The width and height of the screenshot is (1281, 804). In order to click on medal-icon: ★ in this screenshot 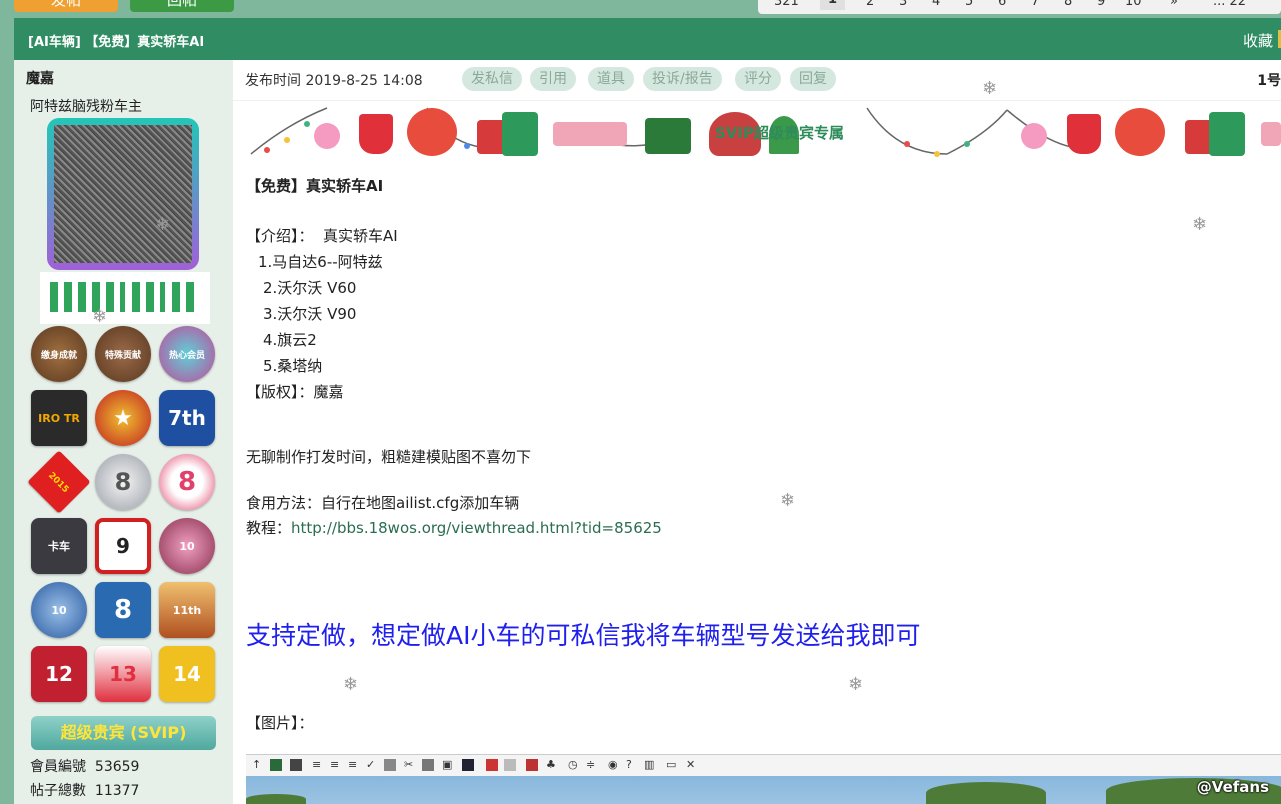, I will do `click(123, 418)`.